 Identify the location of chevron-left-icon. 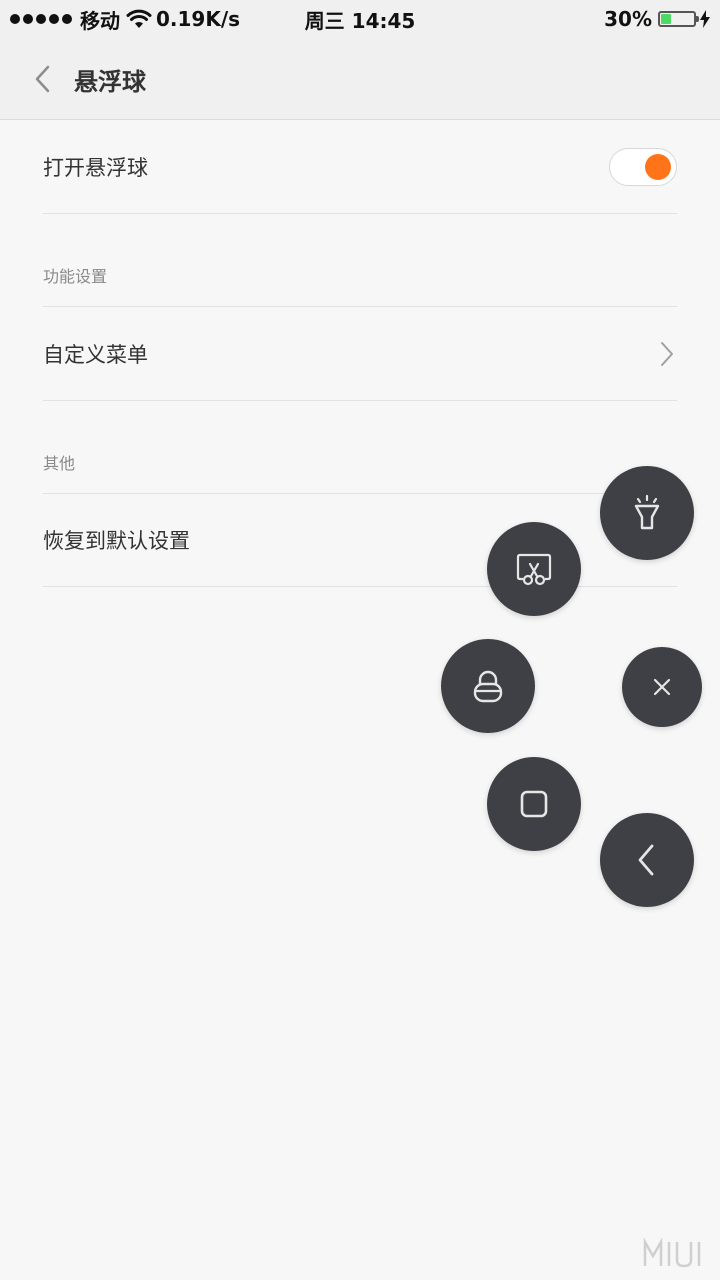
(42, 79).